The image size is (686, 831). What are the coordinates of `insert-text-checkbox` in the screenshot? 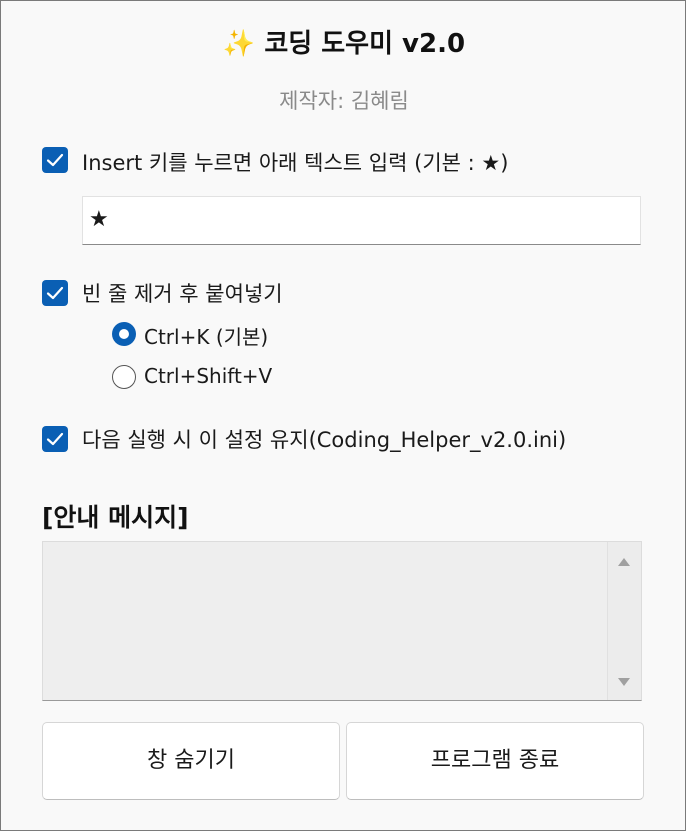 It's located at (55, 160).